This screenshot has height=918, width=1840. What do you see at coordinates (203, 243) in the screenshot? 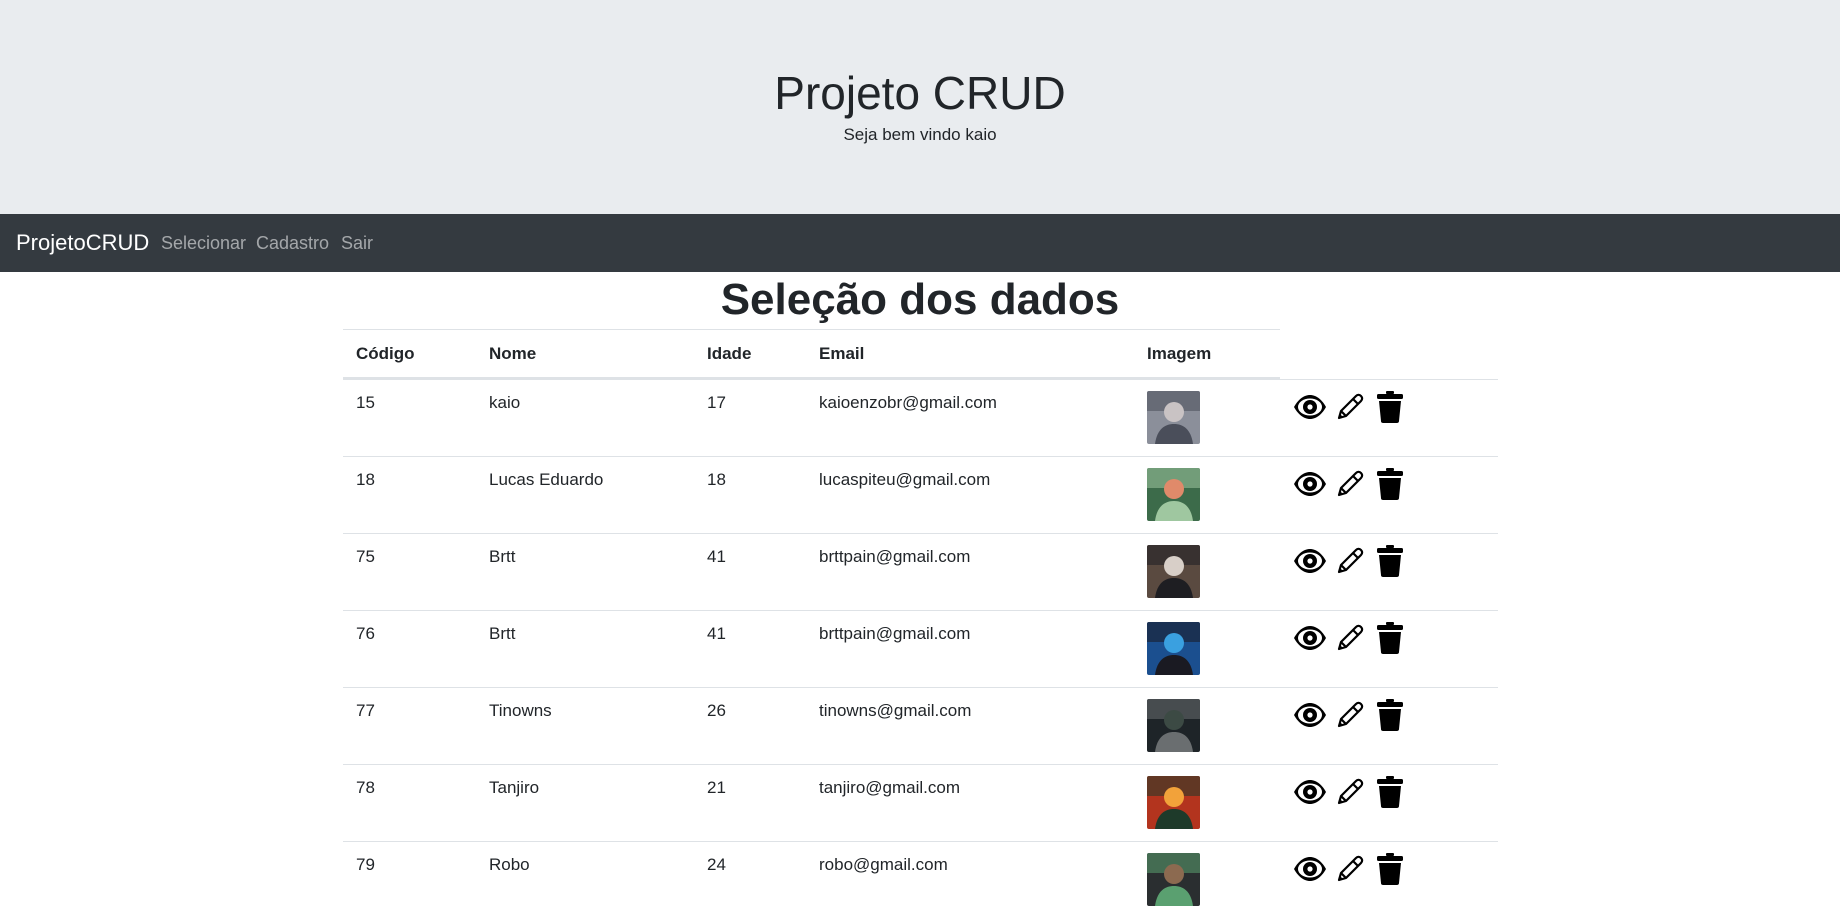
I see `nav-link-selecionar: Selecionar` at bounding box center [203, 243].